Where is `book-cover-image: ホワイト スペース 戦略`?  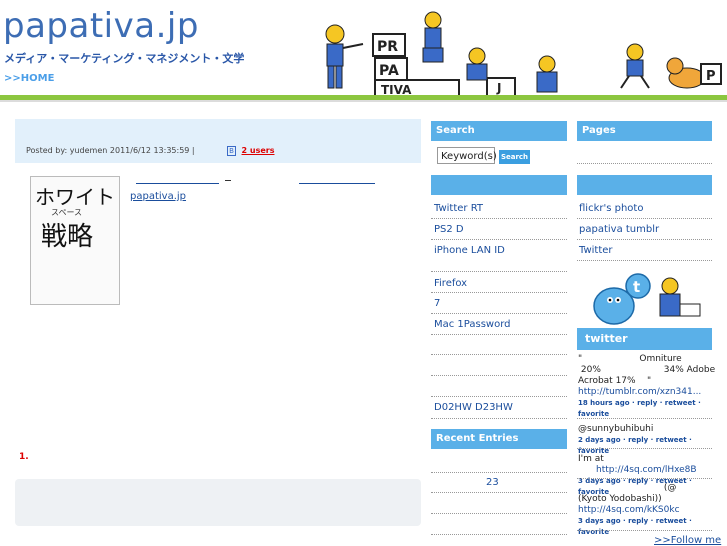
book-cover-image: ホワイト スペース 戦略 is located at coordinates (75, 240).